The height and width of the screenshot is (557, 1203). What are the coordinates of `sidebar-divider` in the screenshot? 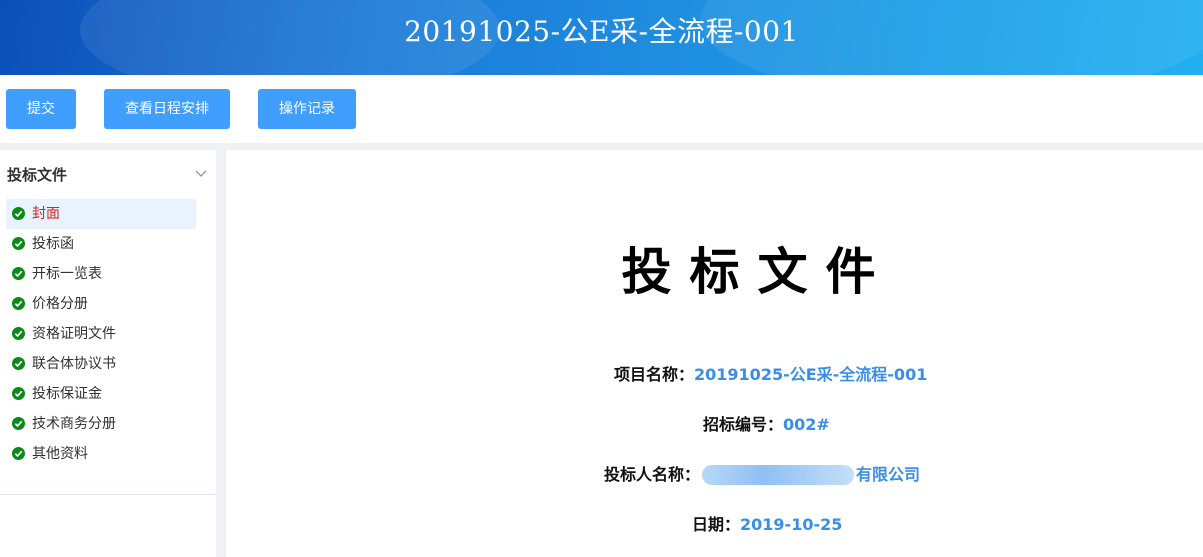 It's located at (108, 494).